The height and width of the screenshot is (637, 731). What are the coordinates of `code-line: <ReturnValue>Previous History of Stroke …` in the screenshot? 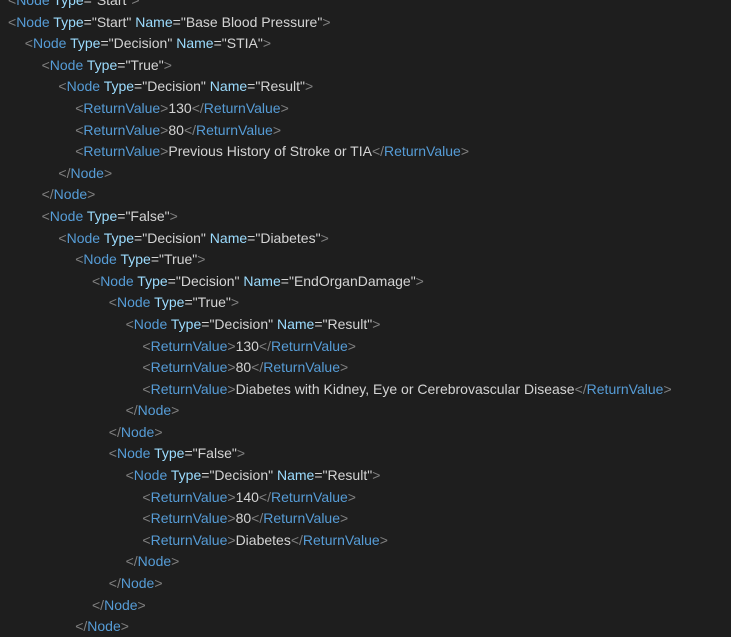 It's located at (340, 152).